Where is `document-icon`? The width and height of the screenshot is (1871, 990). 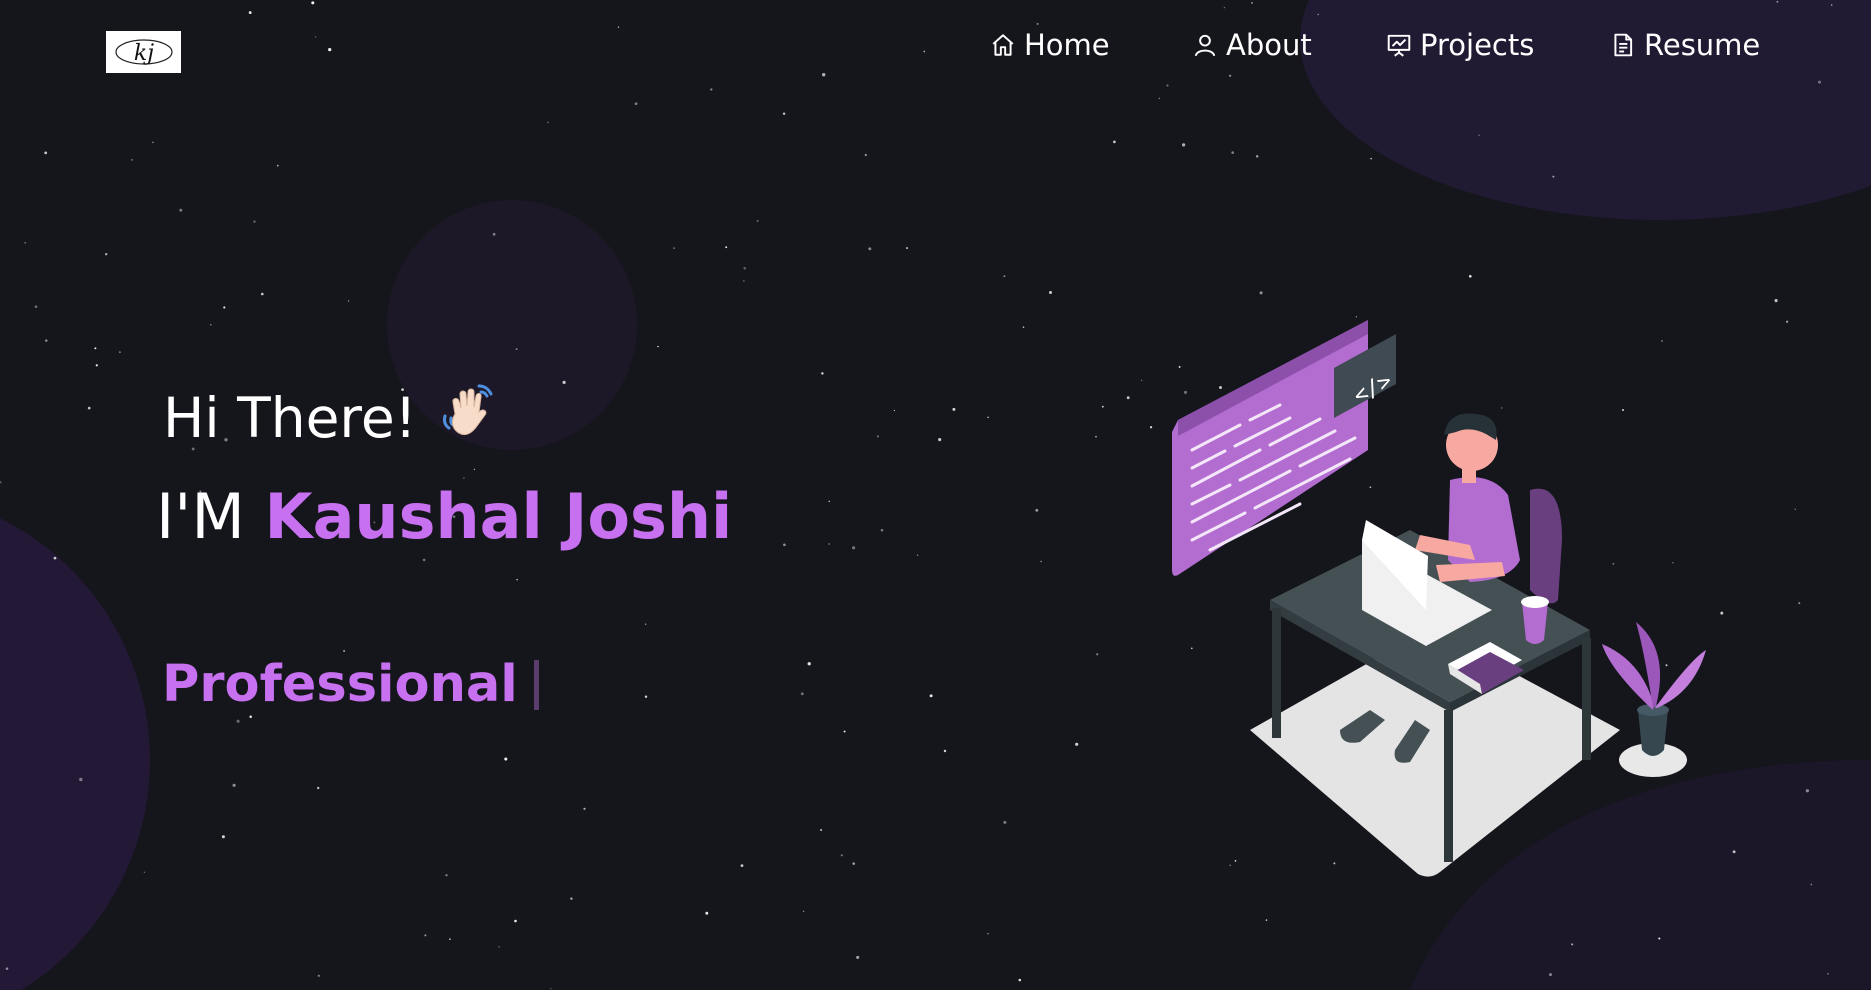
document-icon is located at coordinates (1623, 45).